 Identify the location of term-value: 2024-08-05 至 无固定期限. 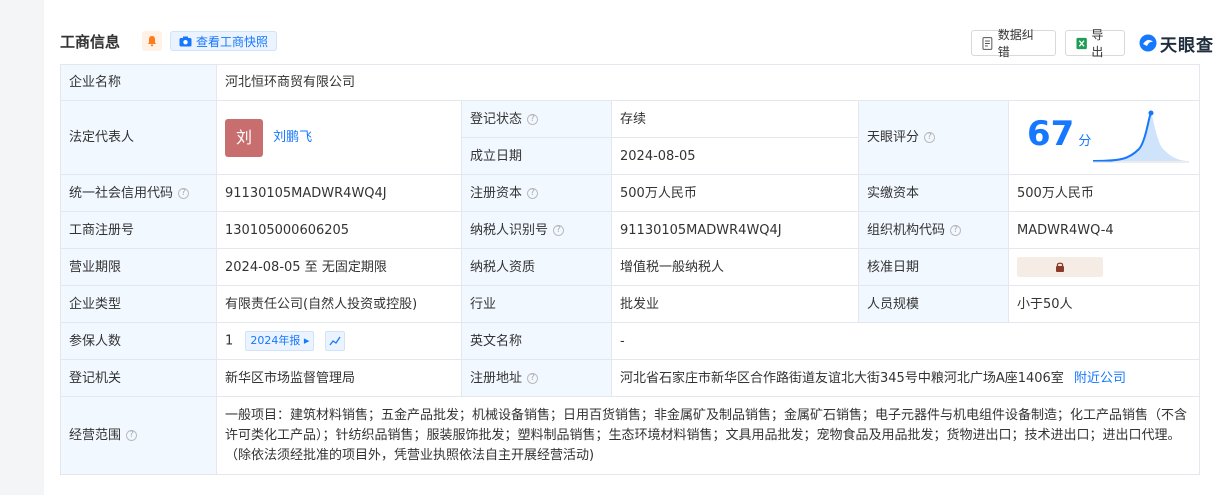
(339, 267).